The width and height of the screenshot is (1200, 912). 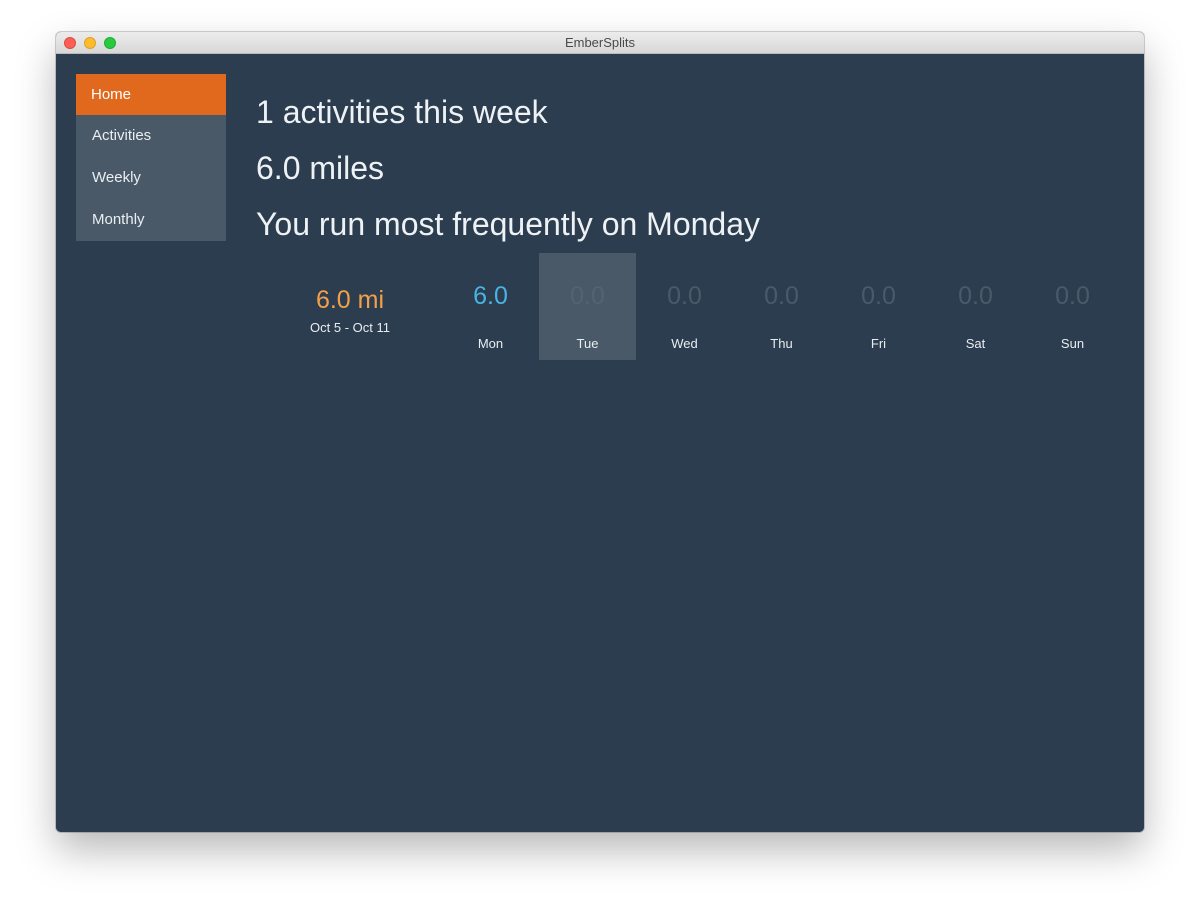 I want to click on week-summary: 6.0 mi Oct 5 - Oct 11, so click(x=350, y=310).